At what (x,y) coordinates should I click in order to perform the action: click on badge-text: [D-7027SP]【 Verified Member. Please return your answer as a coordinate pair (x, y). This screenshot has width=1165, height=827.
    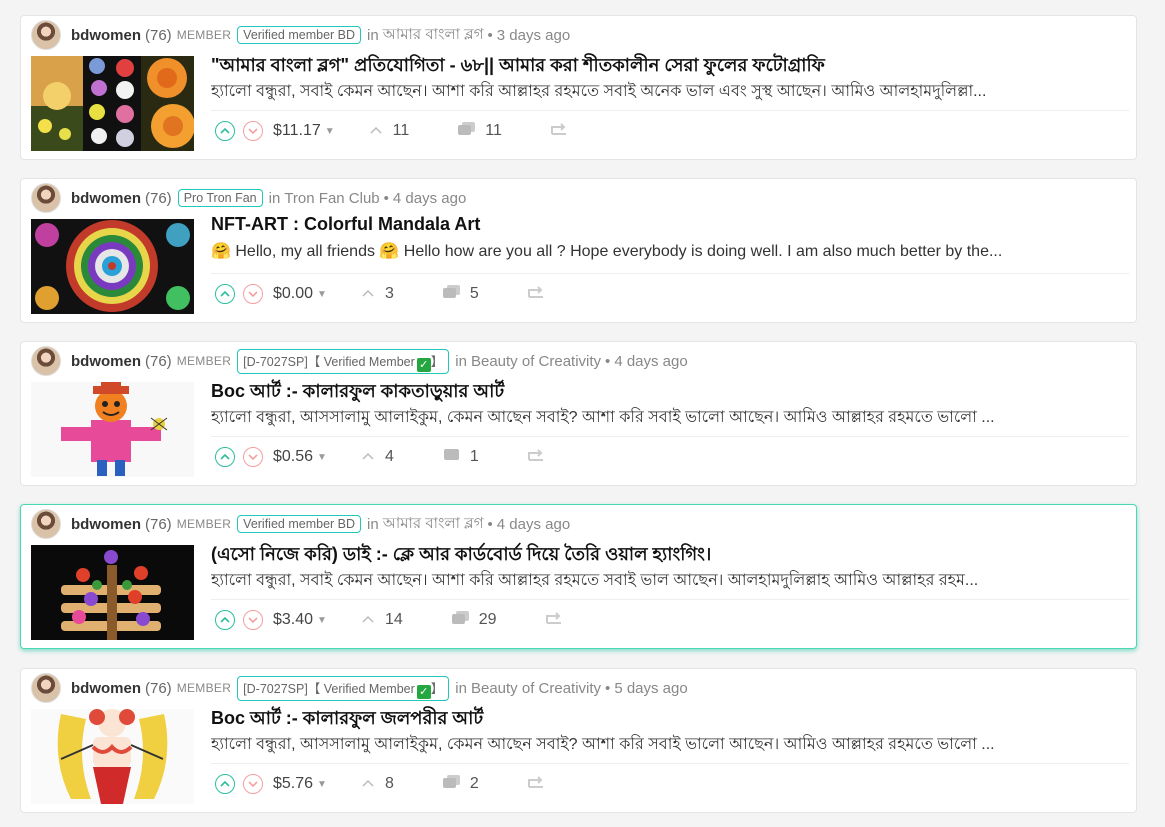
    Looking at the image, I should click on (329, 688).